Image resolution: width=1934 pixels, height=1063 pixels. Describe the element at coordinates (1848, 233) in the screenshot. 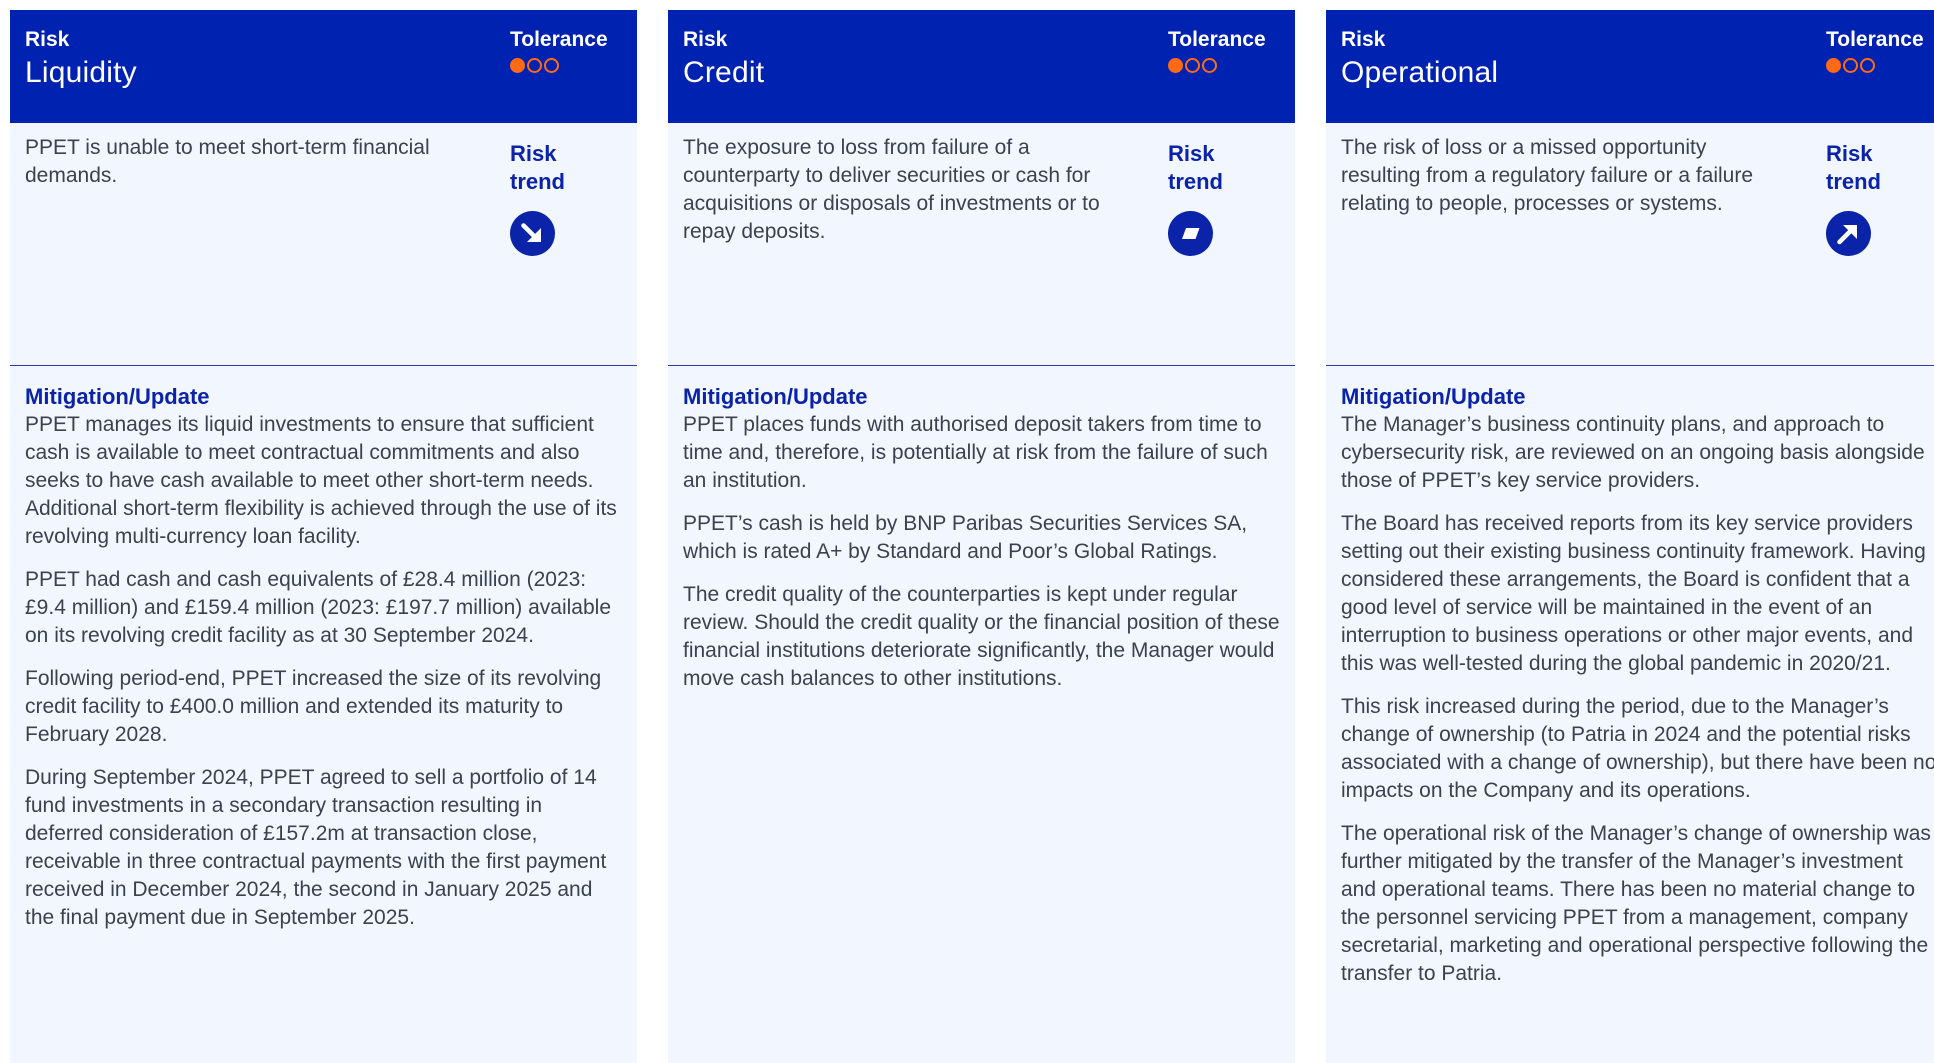

I see `arrow-up-right-icon` at that location.